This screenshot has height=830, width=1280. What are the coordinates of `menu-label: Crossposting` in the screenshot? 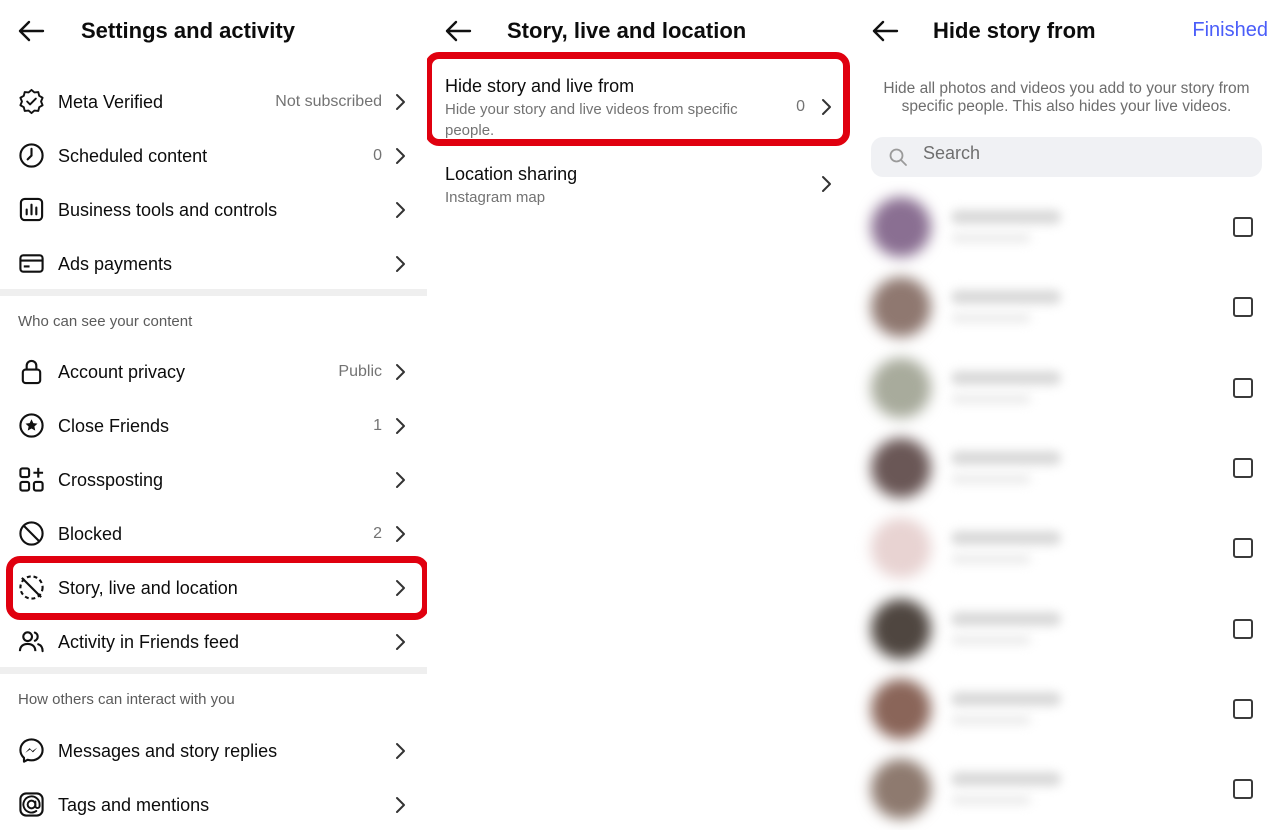 It's located at (111, 479).